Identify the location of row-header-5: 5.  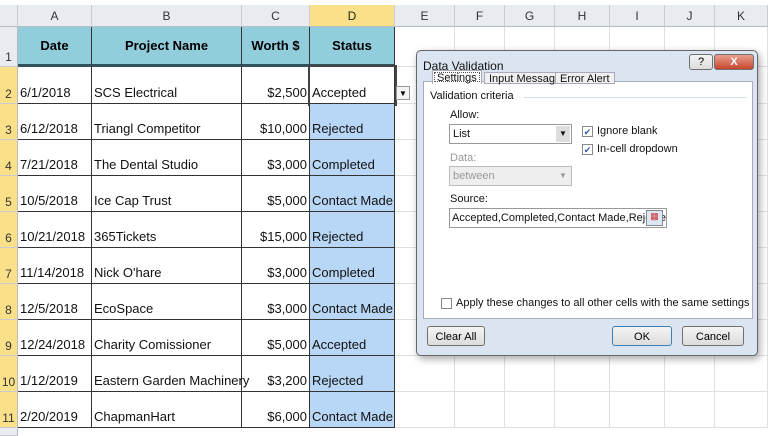
(9, 194).